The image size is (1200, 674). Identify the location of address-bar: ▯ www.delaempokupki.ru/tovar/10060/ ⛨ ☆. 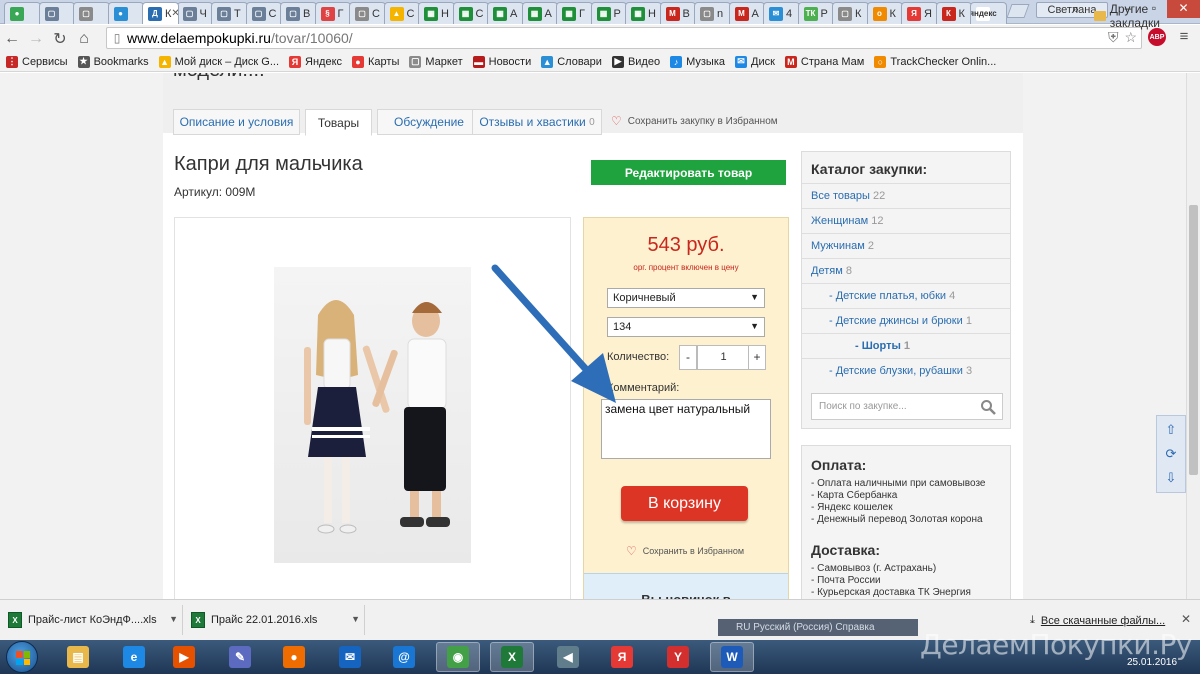
(624, 38).